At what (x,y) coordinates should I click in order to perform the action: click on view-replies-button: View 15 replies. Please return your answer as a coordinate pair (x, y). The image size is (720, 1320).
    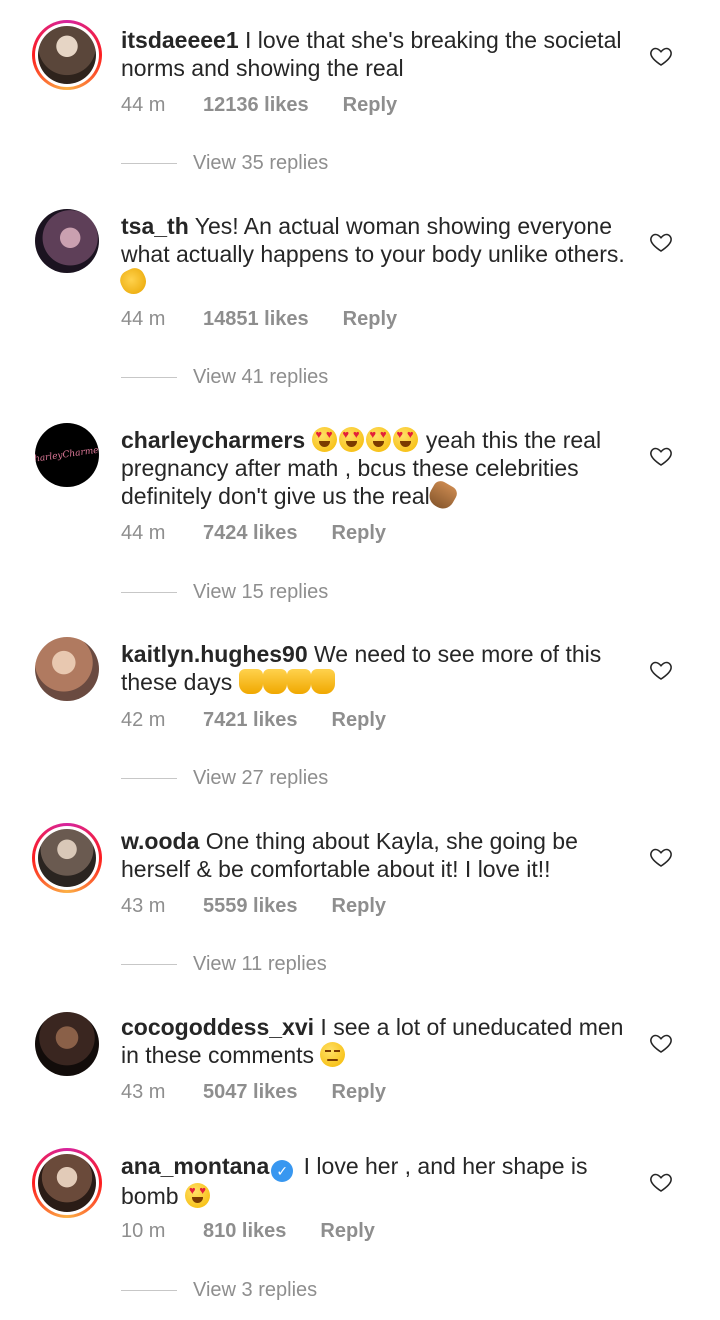
    Looking at the image, I should click on (224, 592).